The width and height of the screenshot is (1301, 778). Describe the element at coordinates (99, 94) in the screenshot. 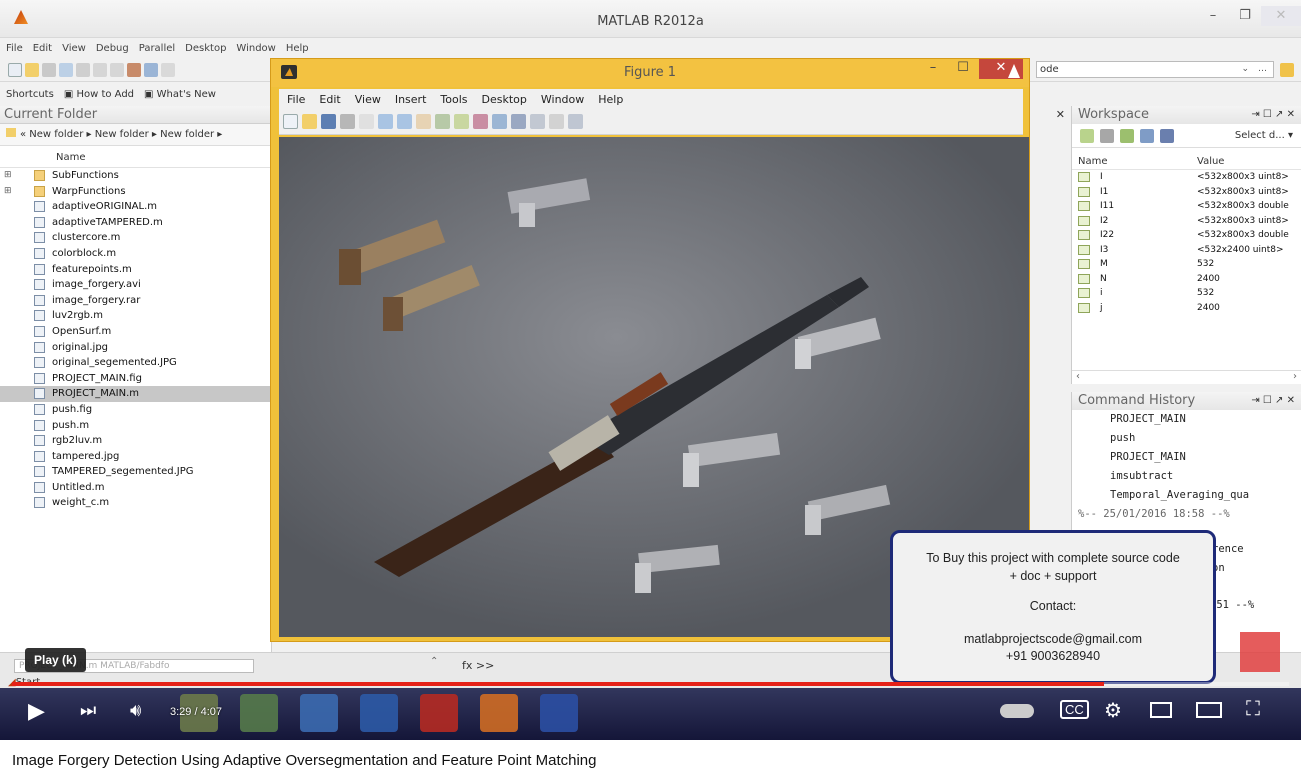

I see `shortcut-how-to-add: ▣ How to Add` at that location.